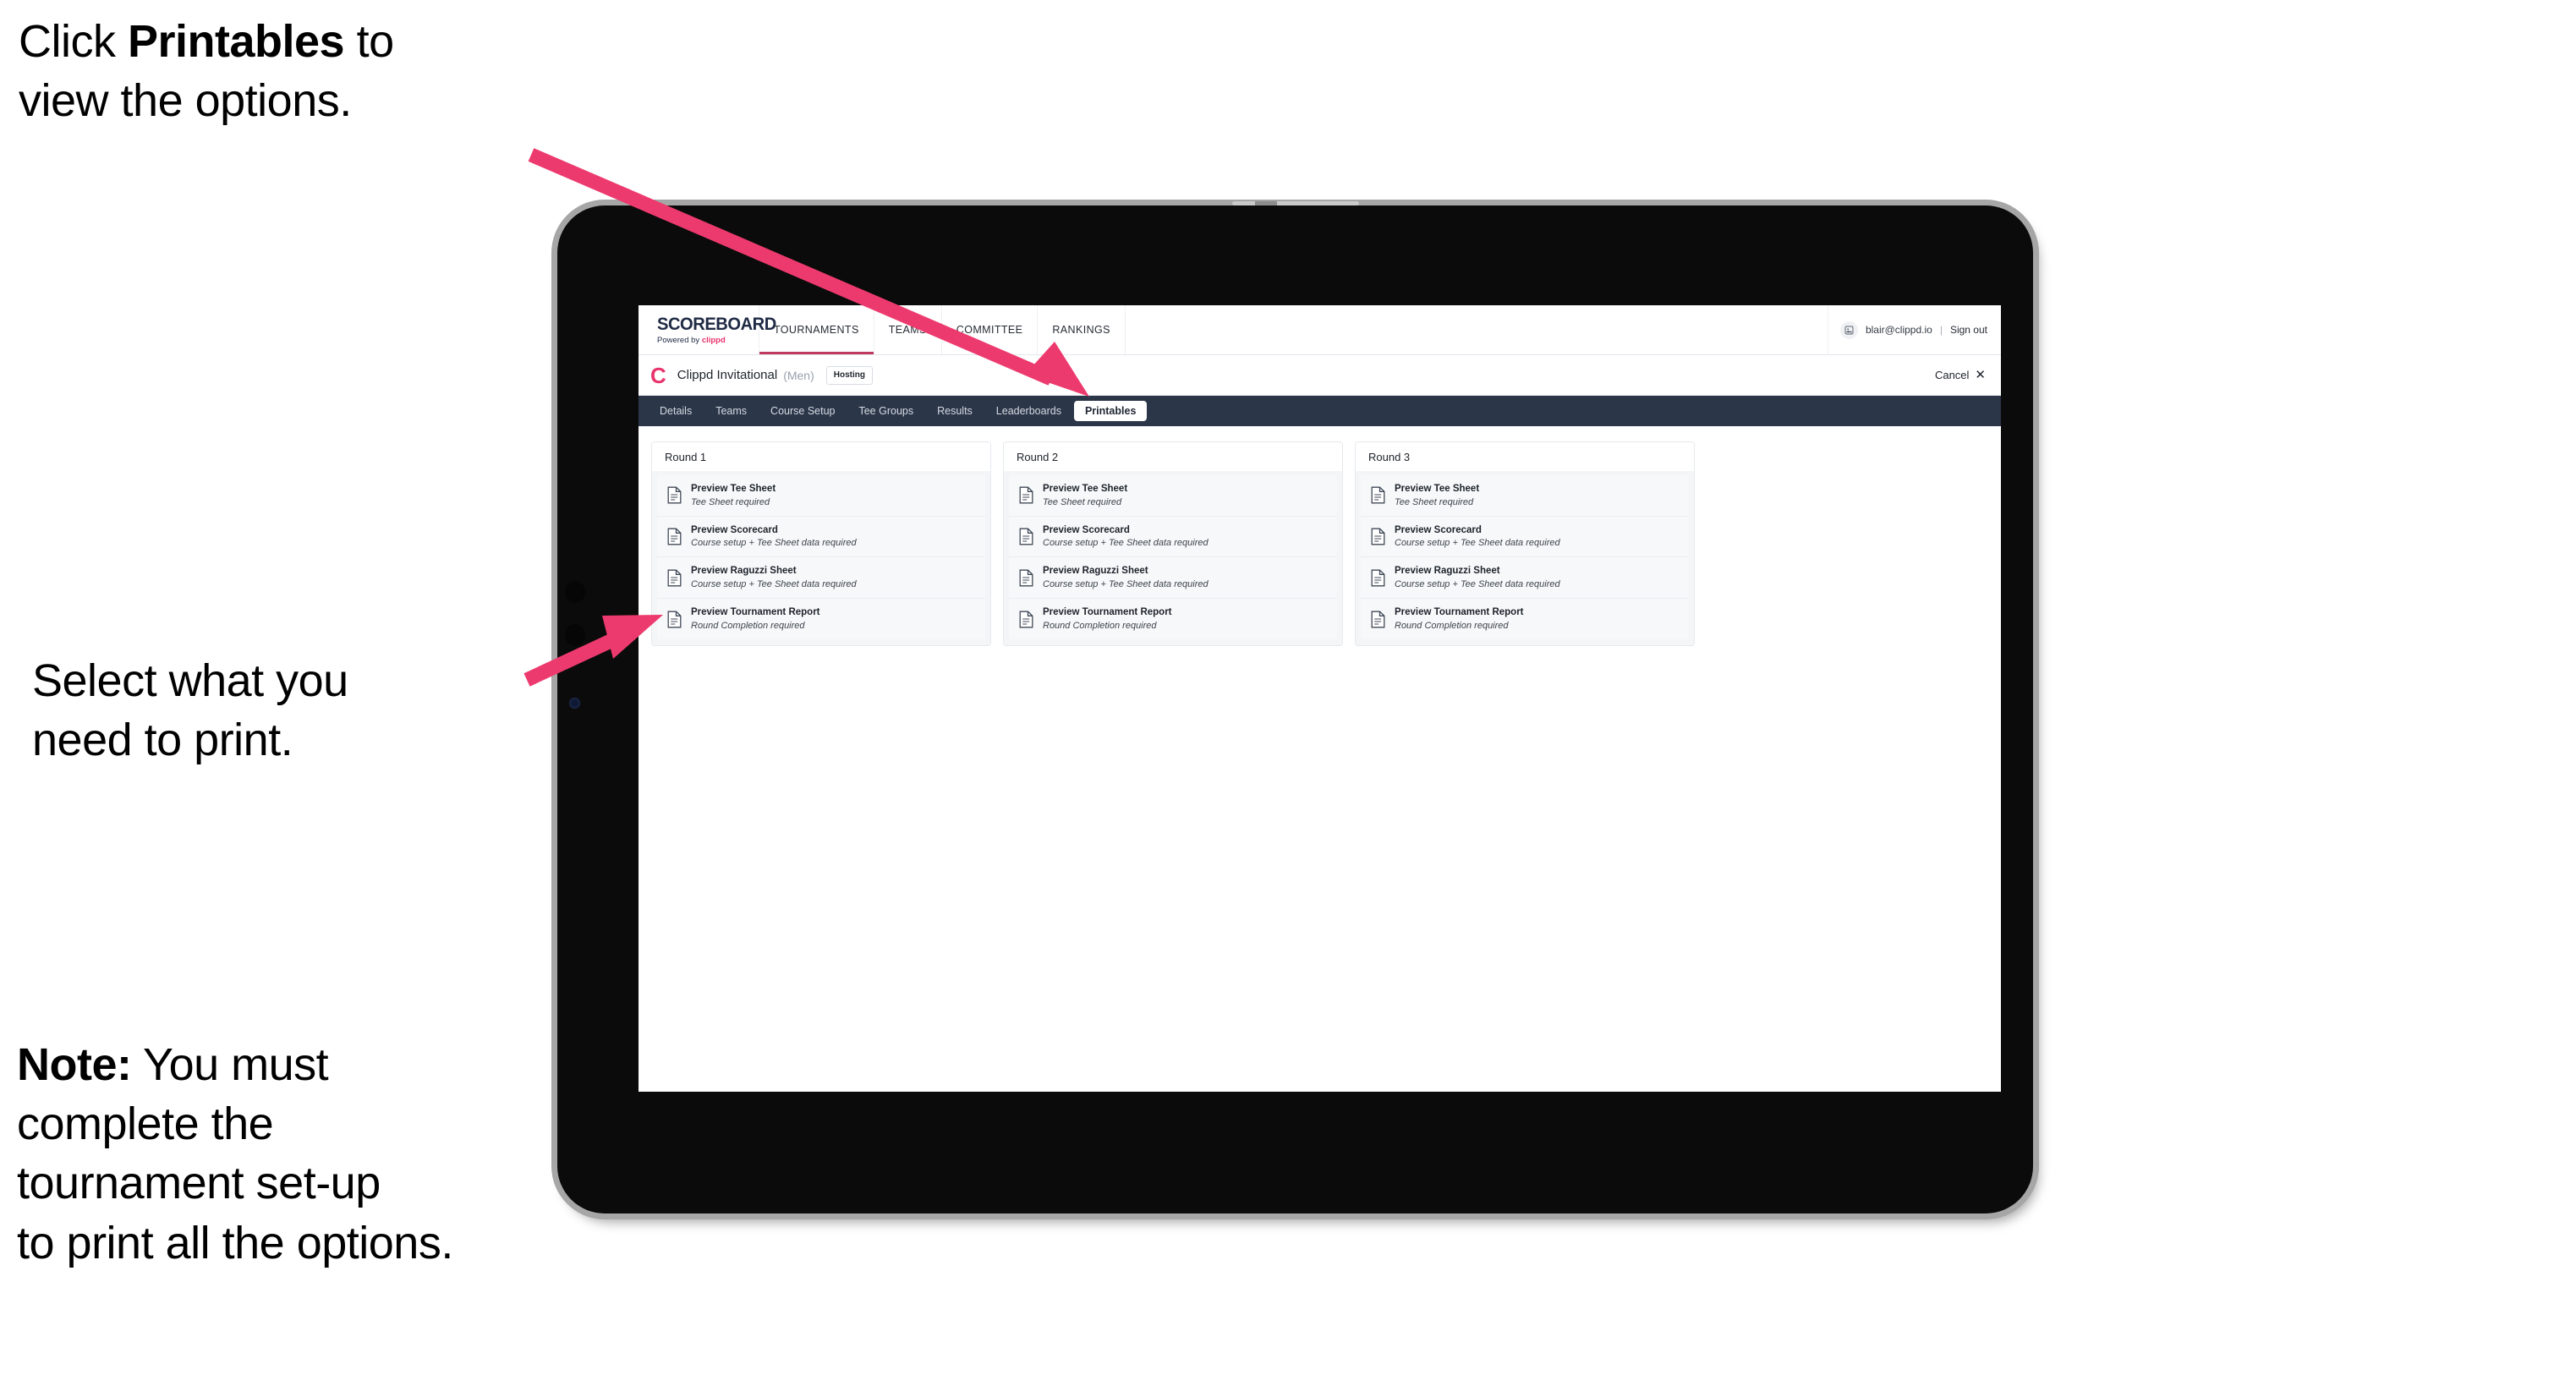 The width and height of the screenshot is (2576, 1386). I want to click on nav-item-committee-label: COMMITTEE, so click(989, 330).